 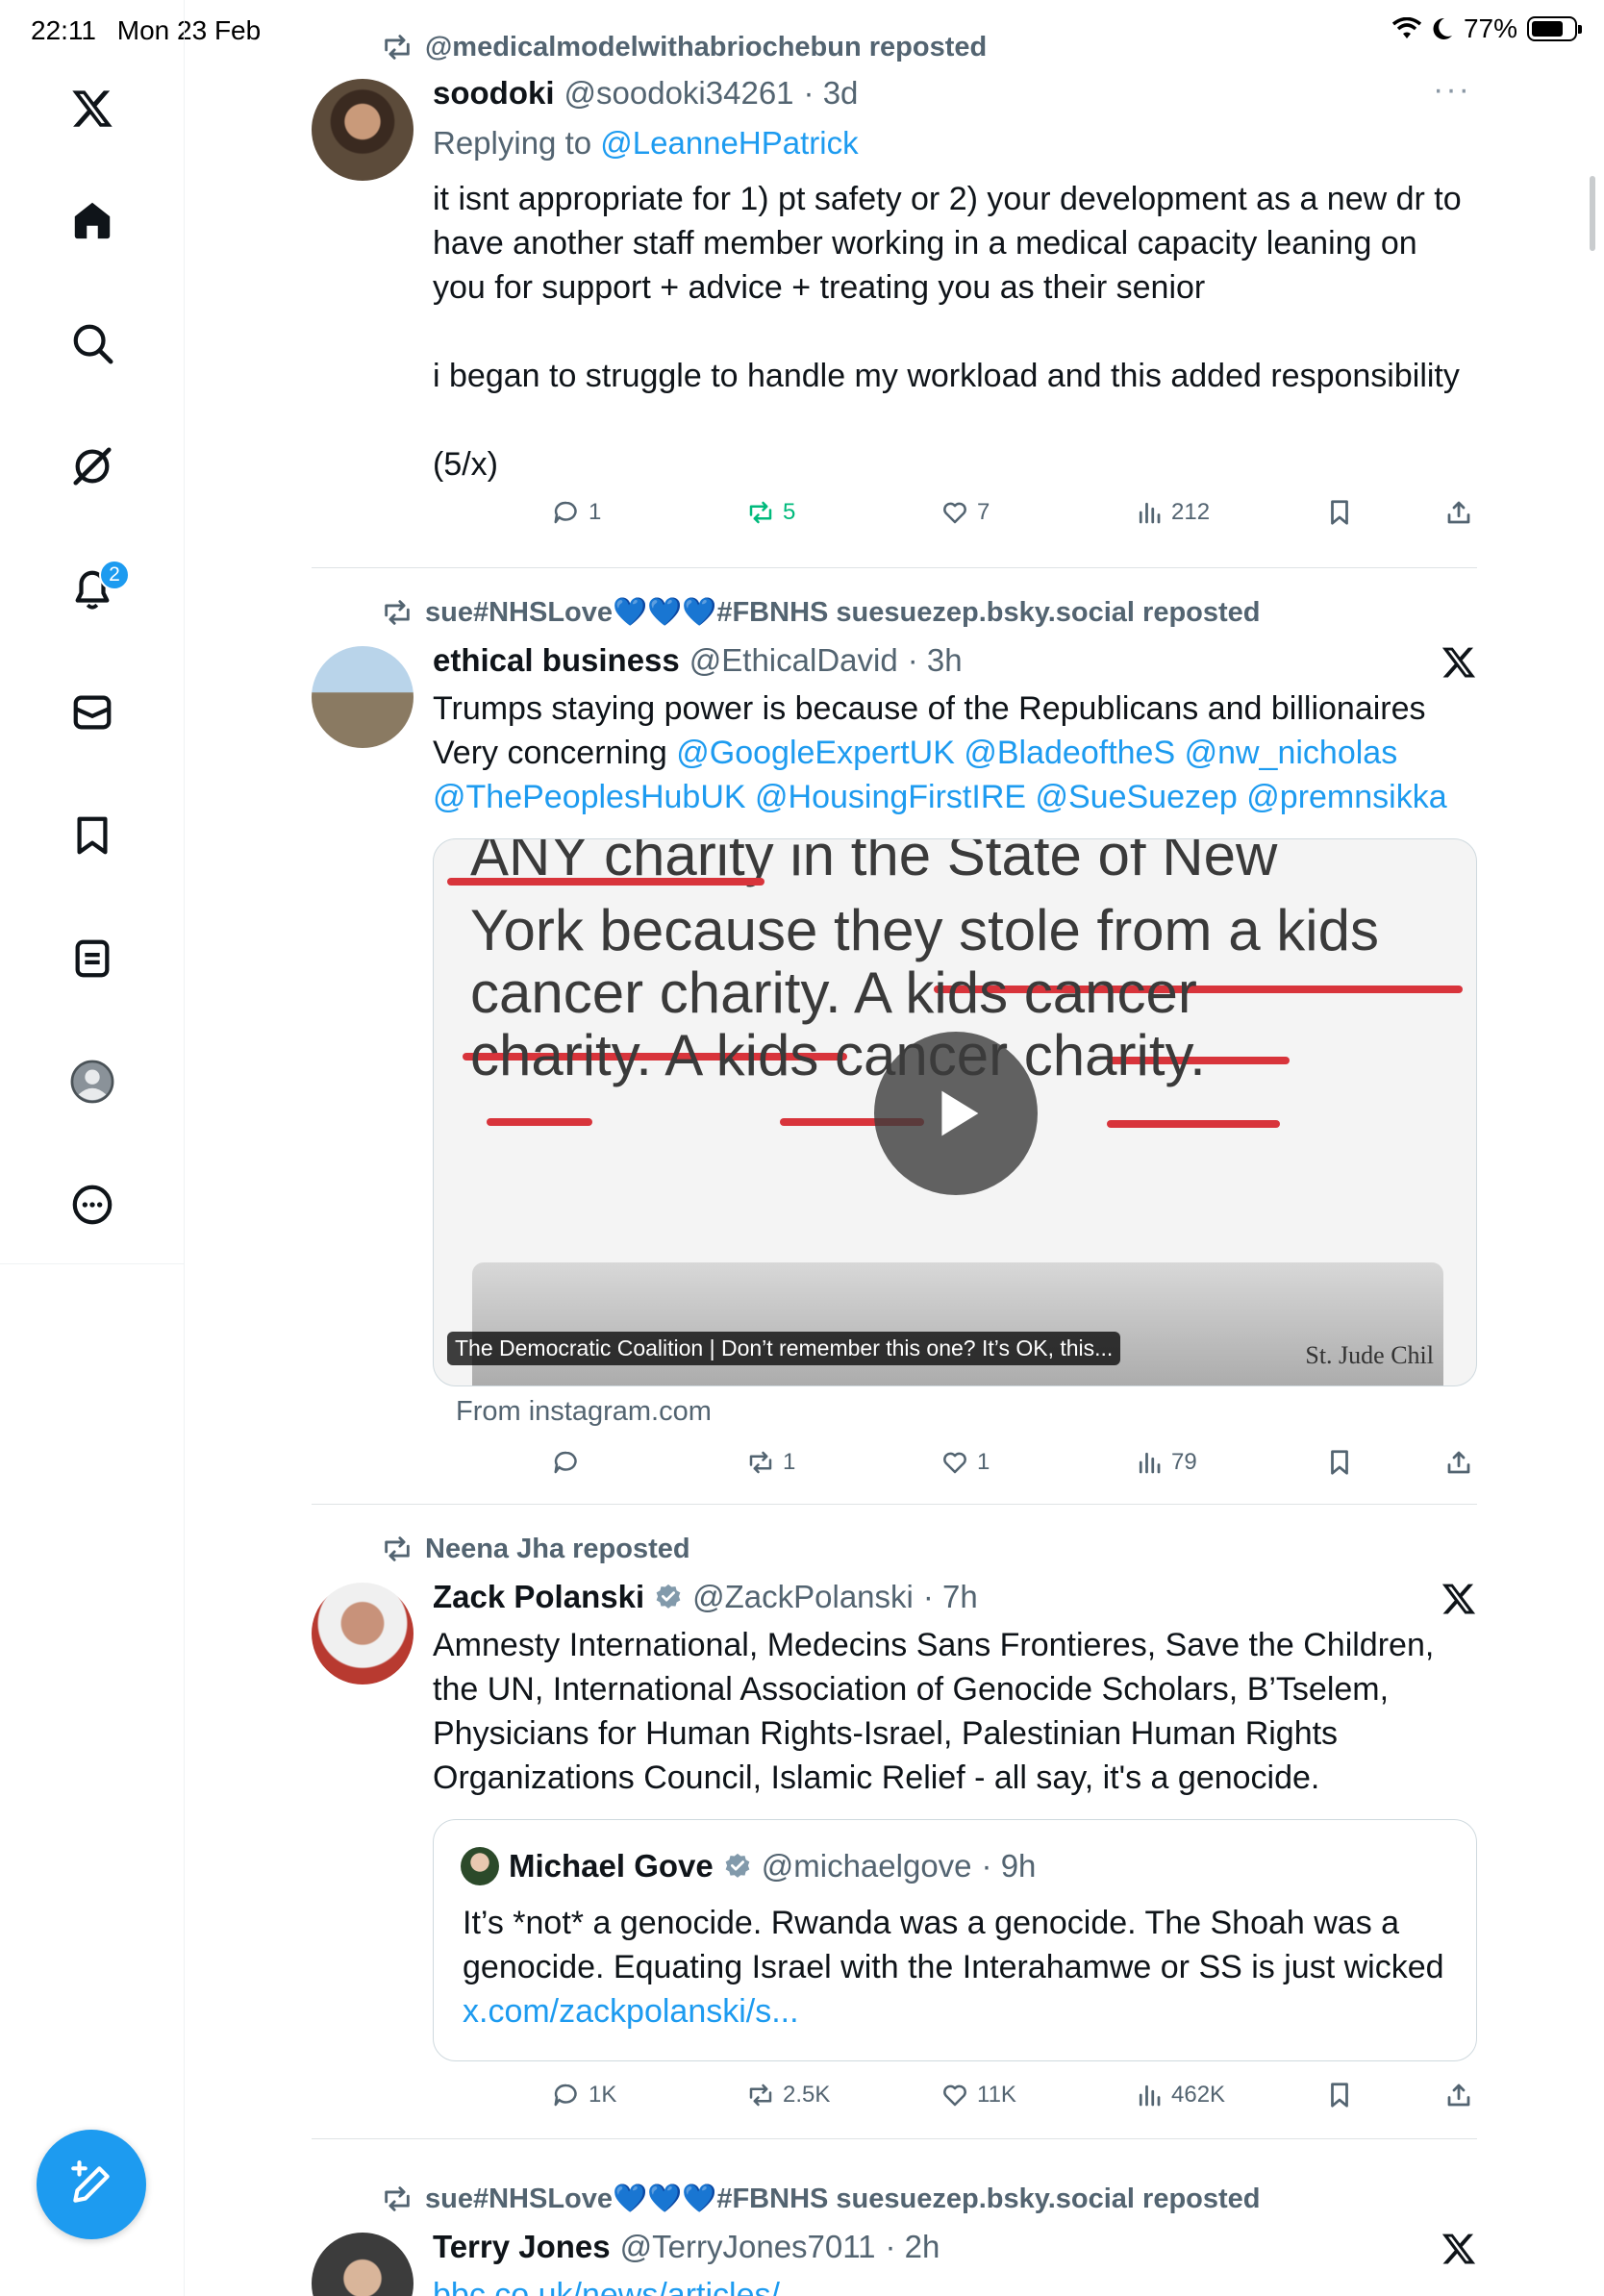 I want to click on media-source: From instagram.com, so click(x=584, y=1412).